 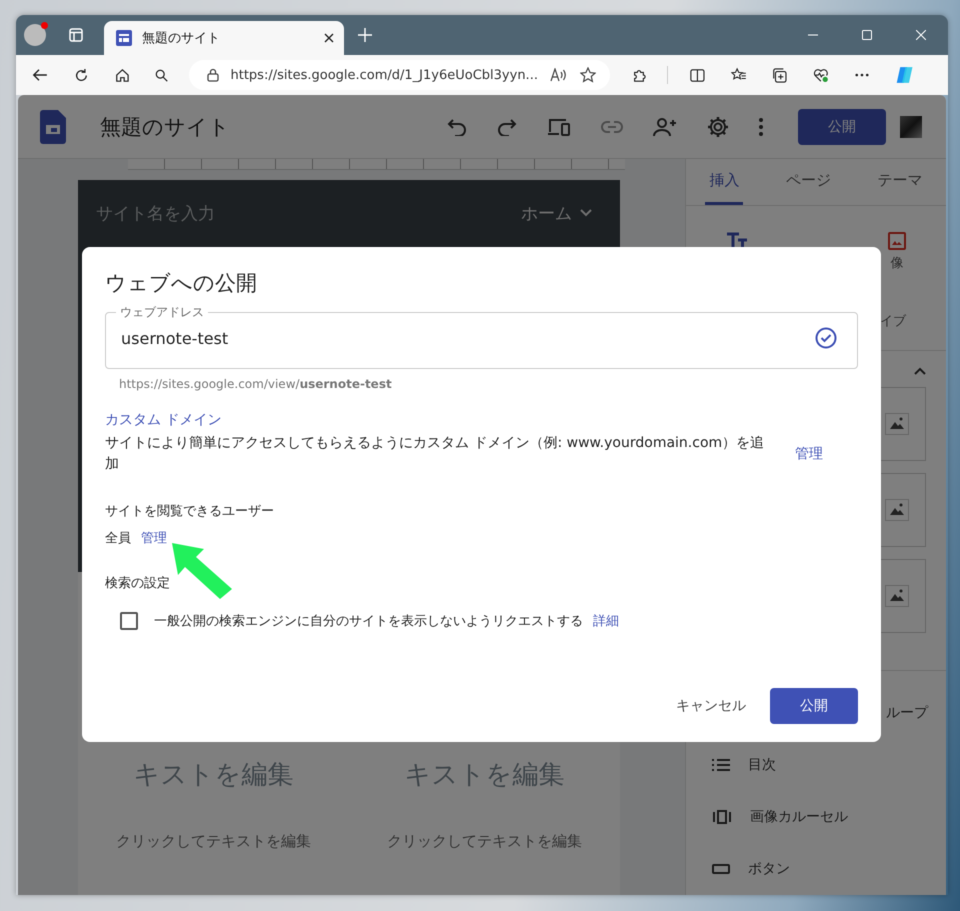 I want to click on custom-domain-description: サイトにより簡単にアクセスしてもらえるようにカスタム ドメイン（例: www.yourdomain.com）を追加, so click(x=435, y=454).